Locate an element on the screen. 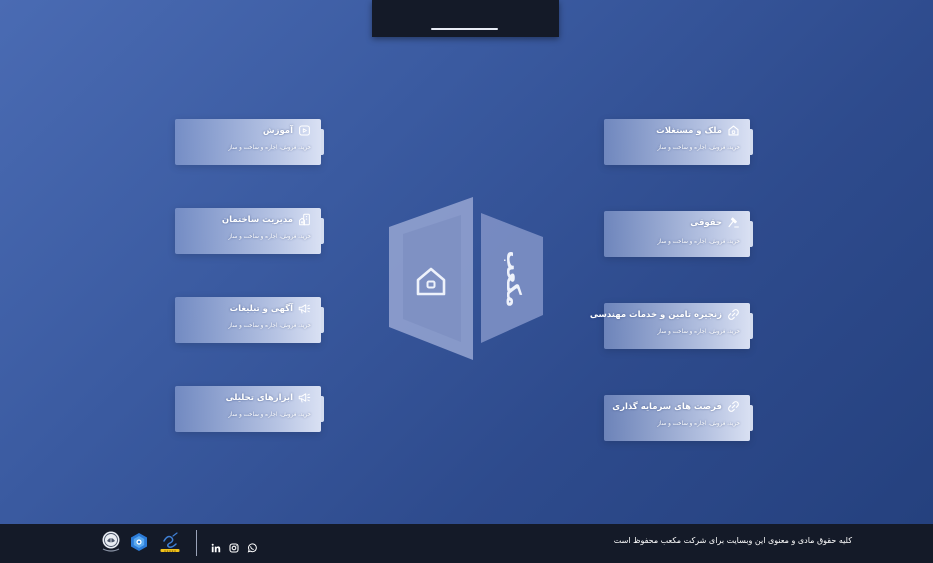  brand-wordmark: مکعب is located at coordinates (514, 279).